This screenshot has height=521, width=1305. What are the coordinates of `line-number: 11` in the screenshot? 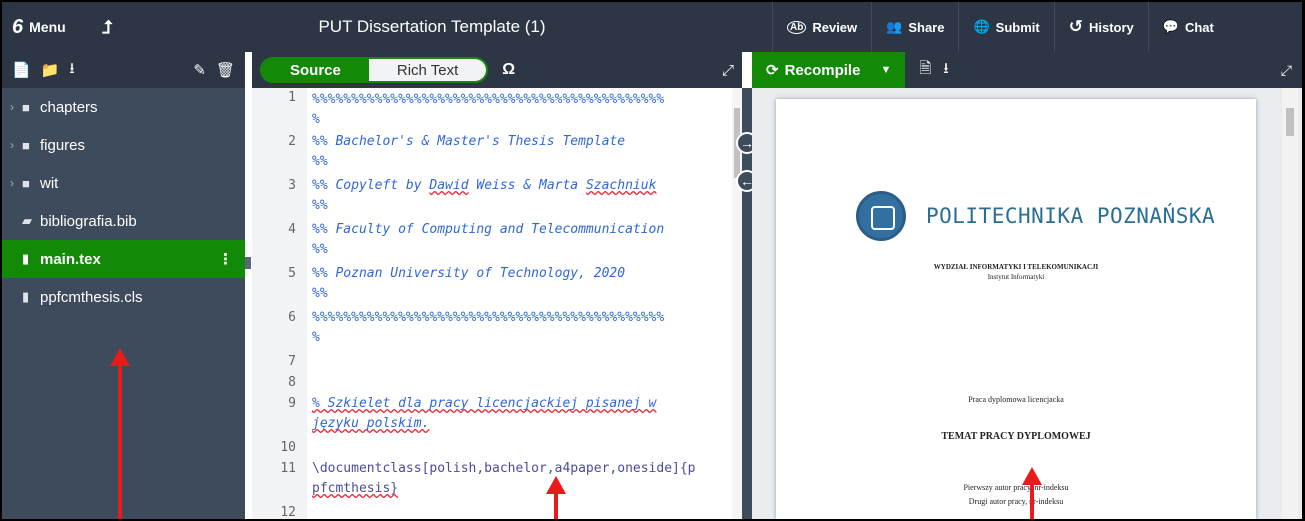 It's located at (288, 468).